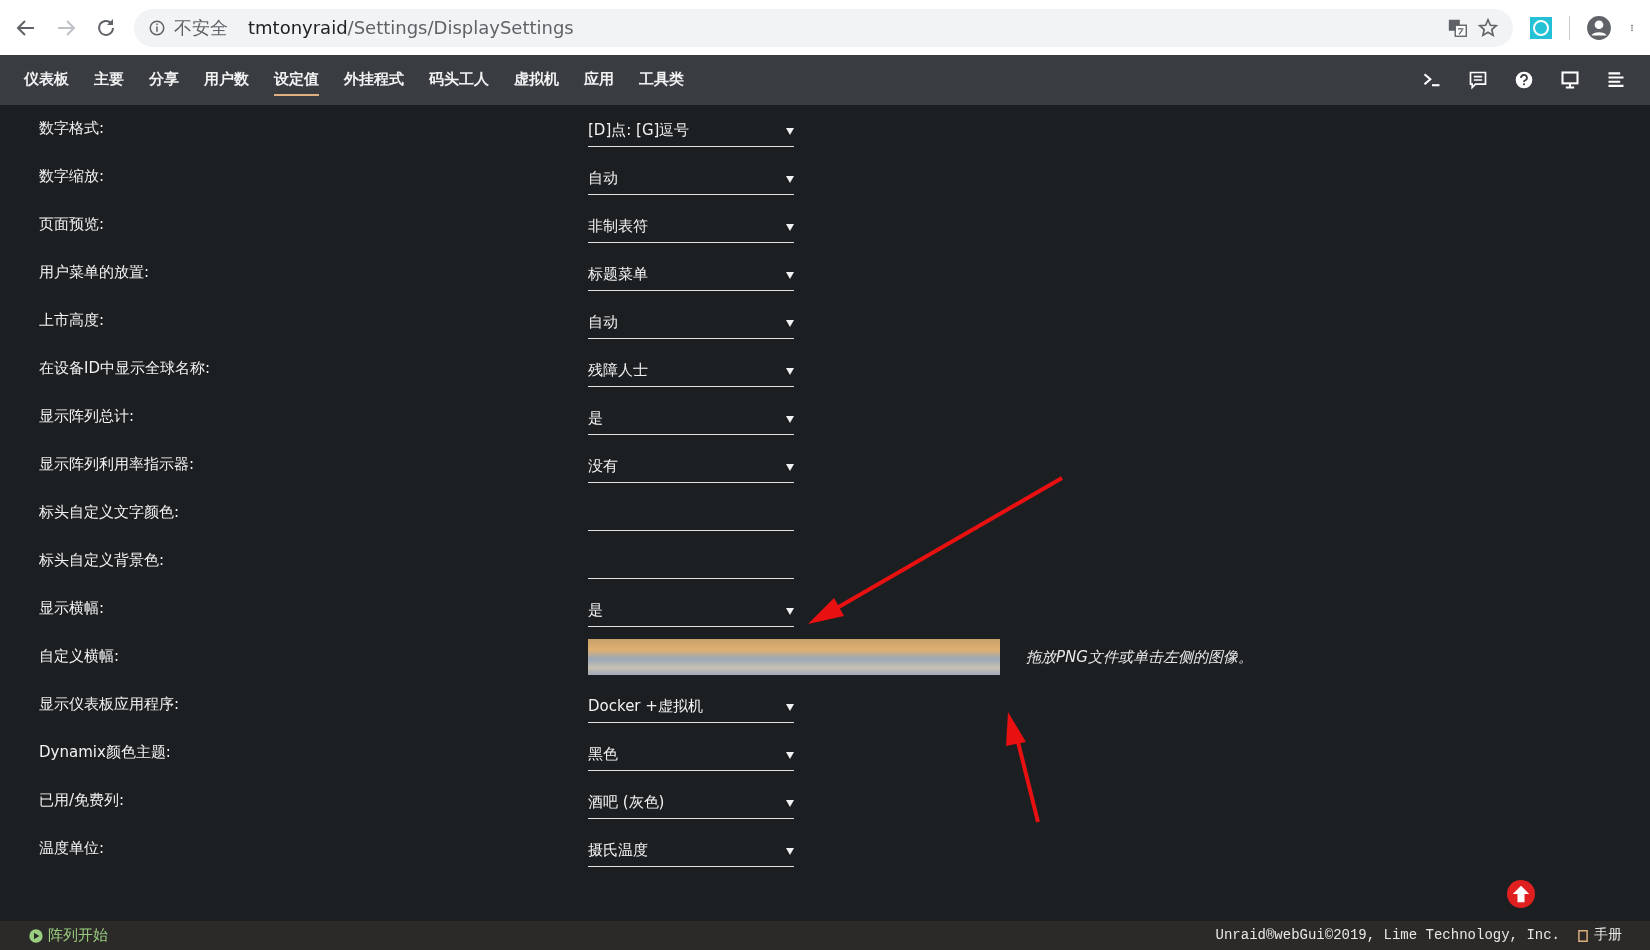 Image resolution: width=1650 pixels, height=950 pixels. I want to click on setting-label: 已用/免费列:, so click(82, 800).